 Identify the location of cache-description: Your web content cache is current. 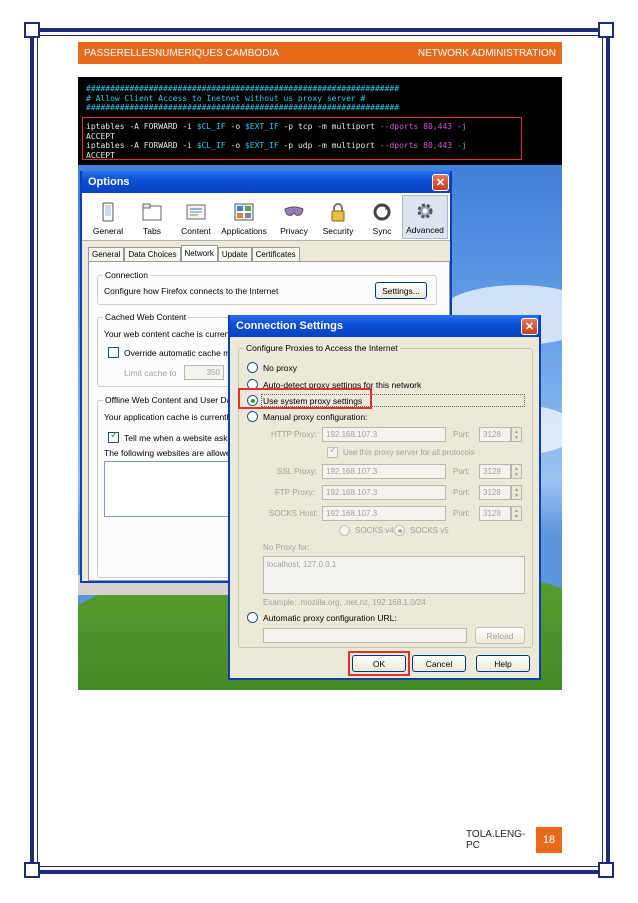
(168, 334).